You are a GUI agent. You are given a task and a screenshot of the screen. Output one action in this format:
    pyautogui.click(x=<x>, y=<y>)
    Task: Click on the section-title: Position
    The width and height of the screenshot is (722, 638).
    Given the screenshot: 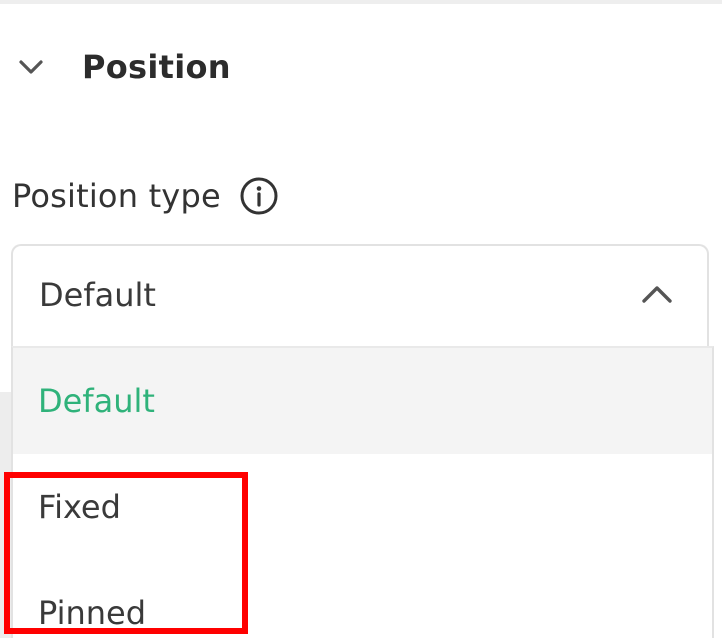 What is the action you would take?
    pyautogui.click(x=156, y=67)
    